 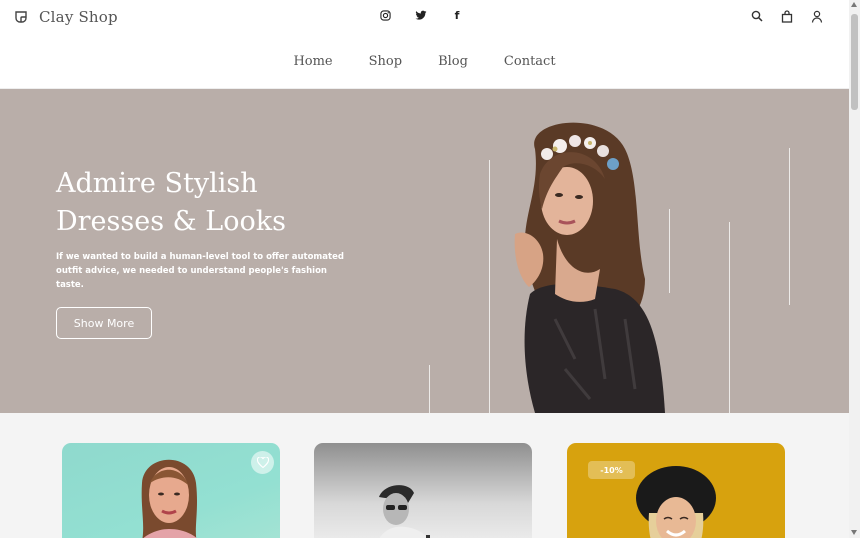 I want to click on discount-badge: -10%, so click(x=611, y=470).